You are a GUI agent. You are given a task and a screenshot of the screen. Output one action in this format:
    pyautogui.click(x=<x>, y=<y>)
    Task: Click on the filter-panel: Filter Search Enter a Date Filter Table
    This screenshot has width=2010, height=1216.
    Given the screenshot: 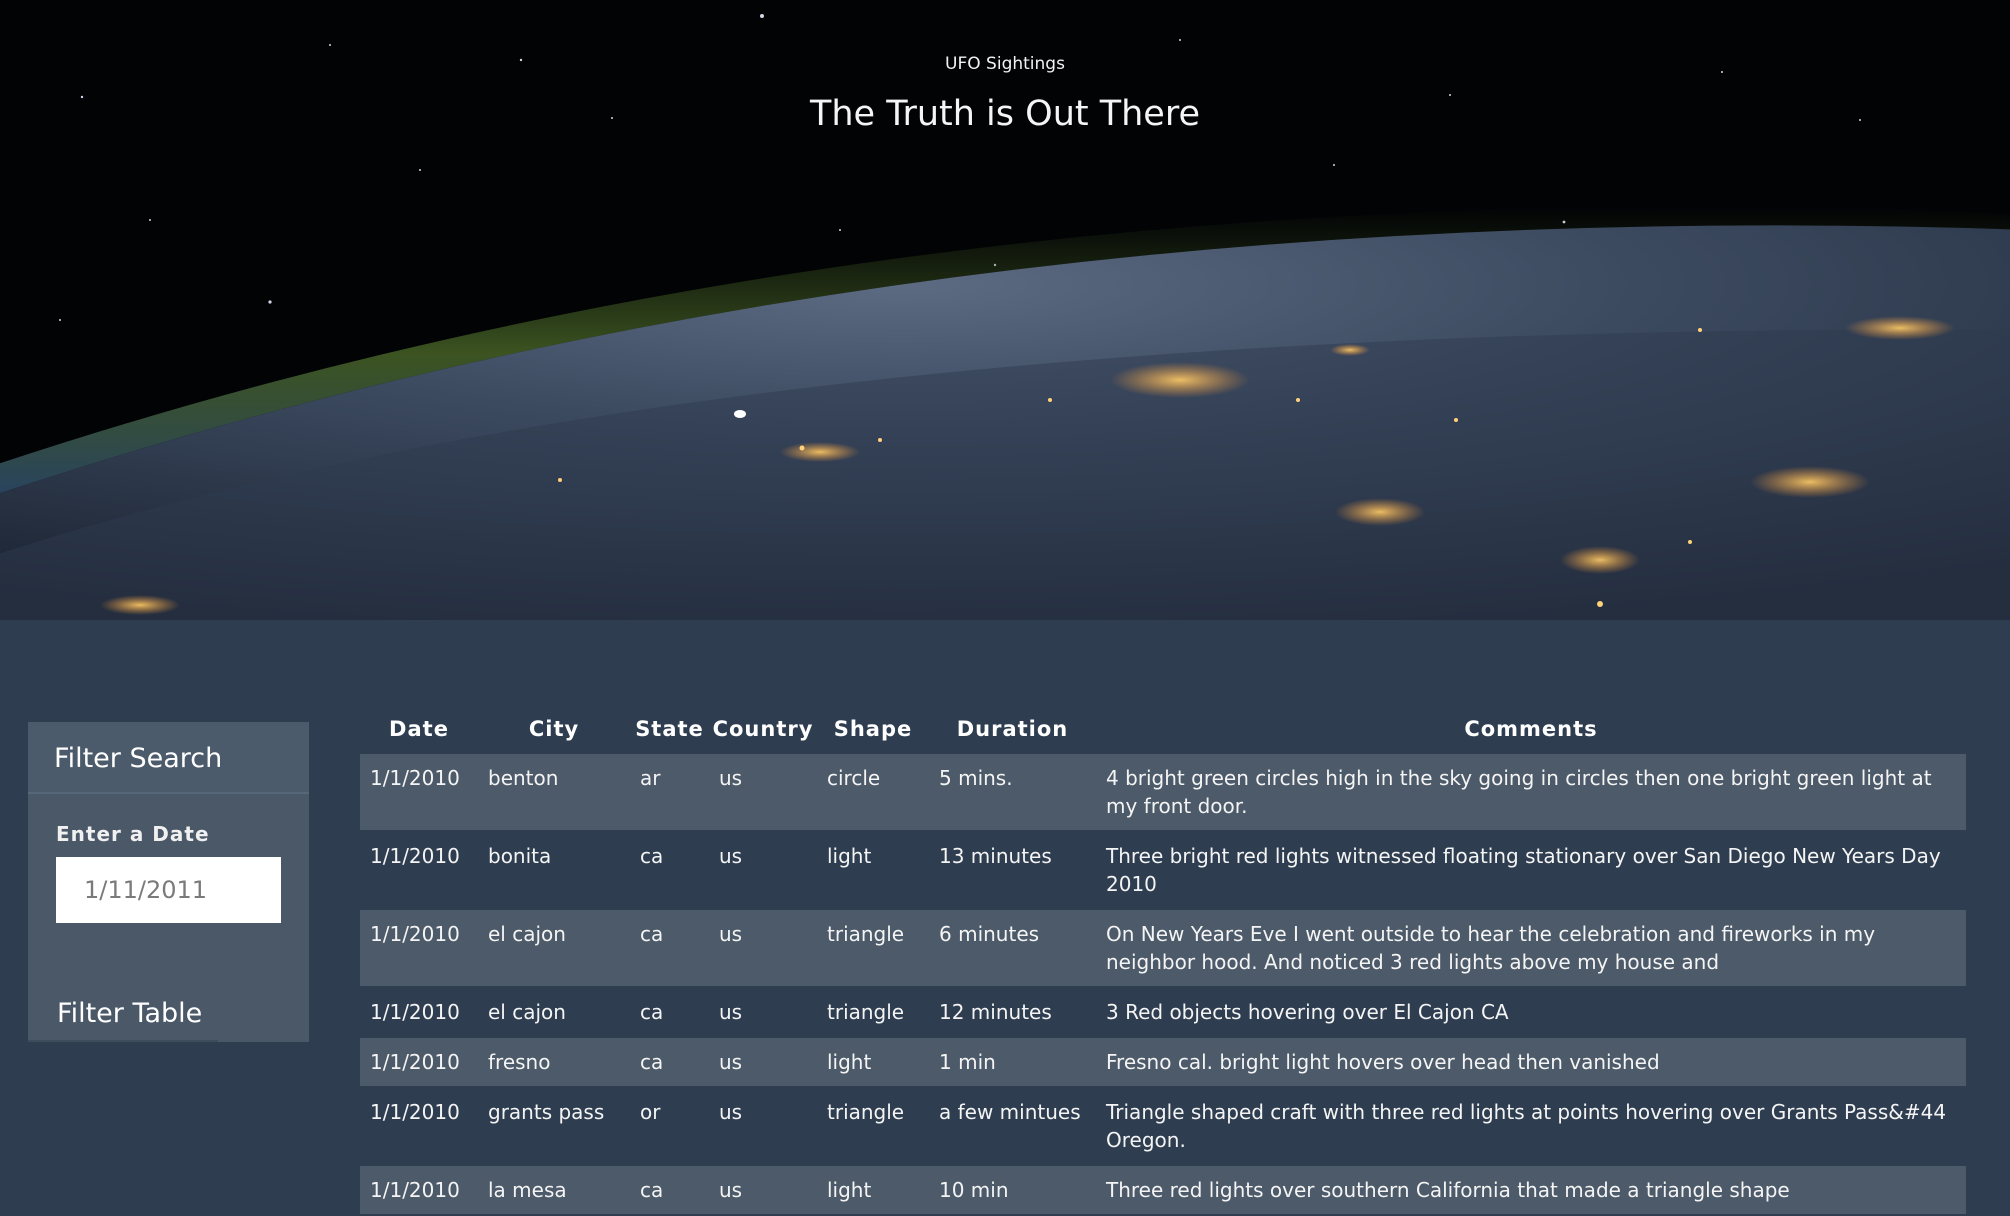 What is the action you would take?
    pyautogui.click(x=168, y=882)
    